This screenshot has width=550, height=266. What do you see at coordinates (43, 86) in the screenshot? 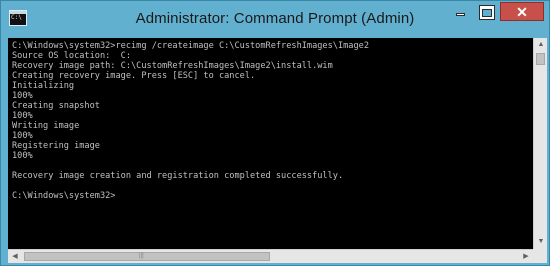
I see `console-line: Initializing` at bounding box center [43, 86].